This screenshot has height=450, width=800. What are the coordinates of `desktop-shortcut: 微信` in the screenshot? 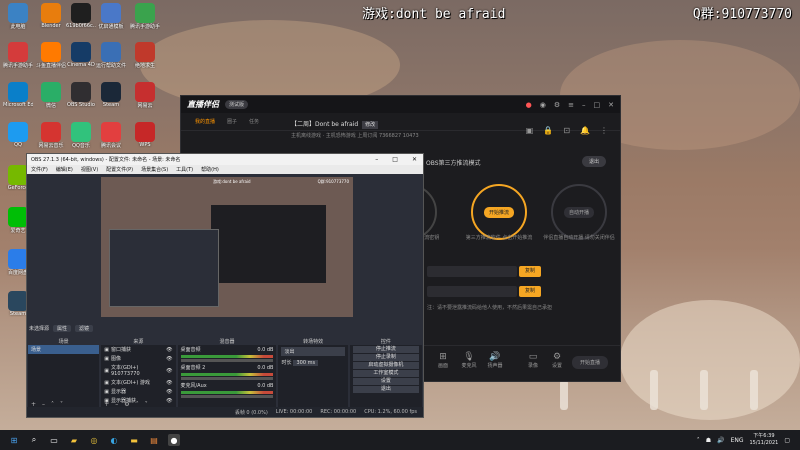 It's located at (51, 95).